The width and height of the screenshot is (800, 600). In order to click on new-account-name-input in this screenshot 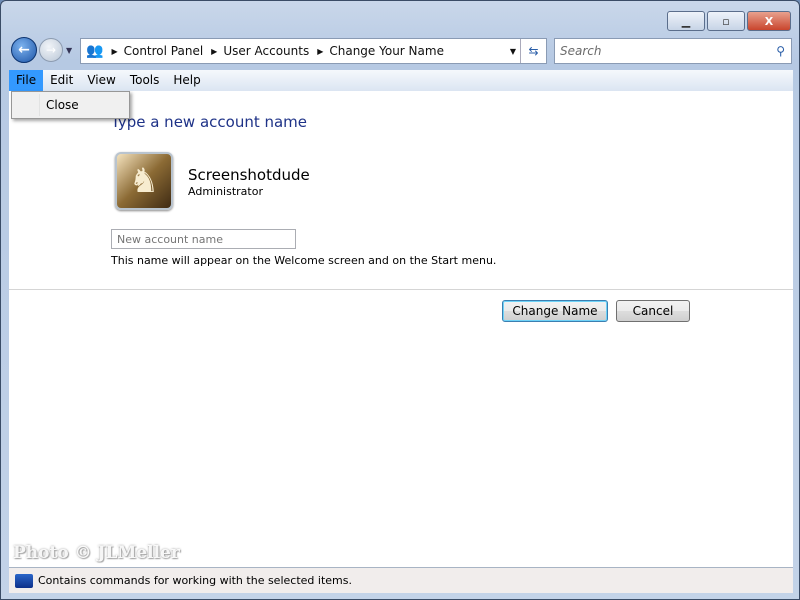, I will do `click(203, 239)`.